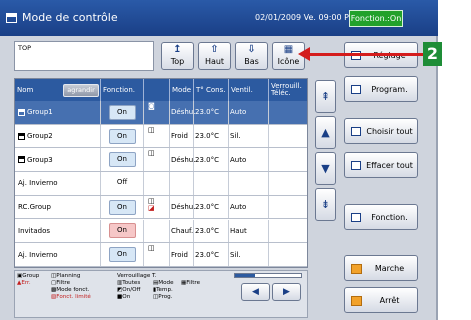 The height and width of the screenshot is (320, 471). What do you see at coordinates (34, 230) in the screenshot?
I see `row-name: Invitados` at bounding box center [34, 230].